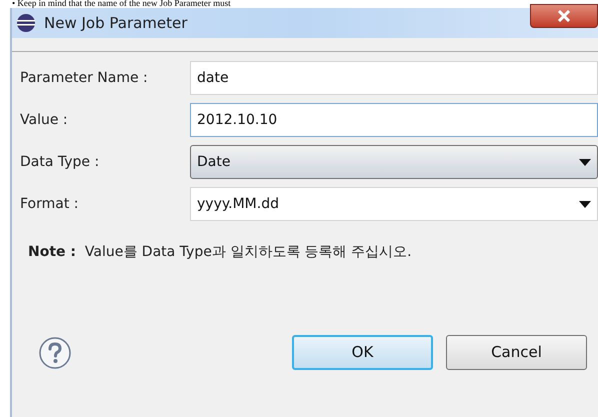 The image size is (598, 417). I want to click on note-text: Note : Value를 Data Type과 일치하도록 등록해 주십시오., so click(220, 252).